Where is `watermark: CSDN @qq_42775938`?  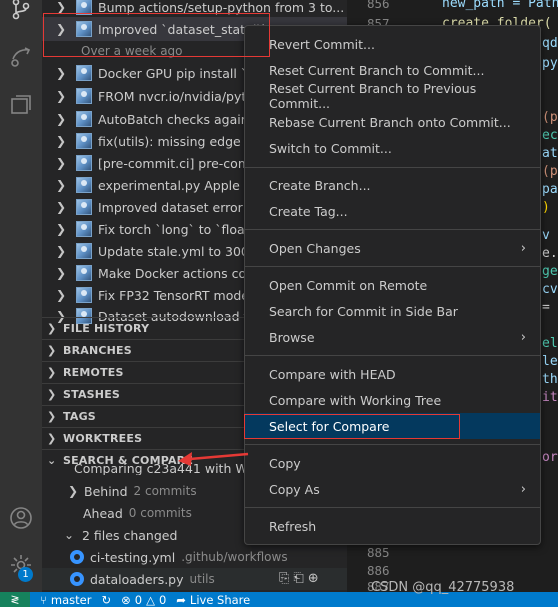 watermark: CSDN @qq_42775938 is located at coordinates (443, 587).